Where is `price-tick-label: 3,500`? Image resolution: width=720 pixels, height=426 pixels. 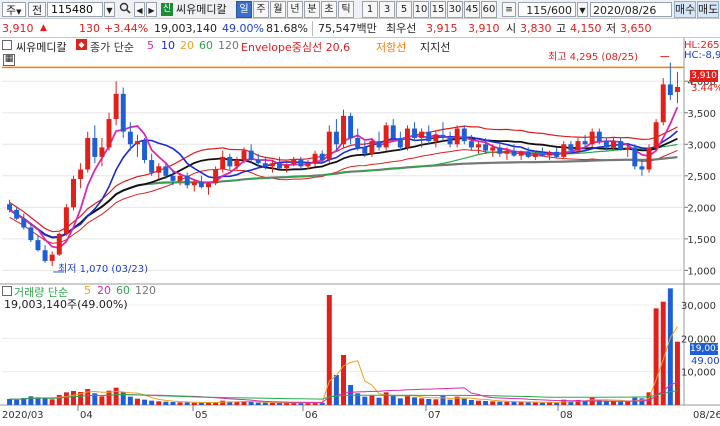 price-tick-label: 3,500 is located at coordinates (701, 114).